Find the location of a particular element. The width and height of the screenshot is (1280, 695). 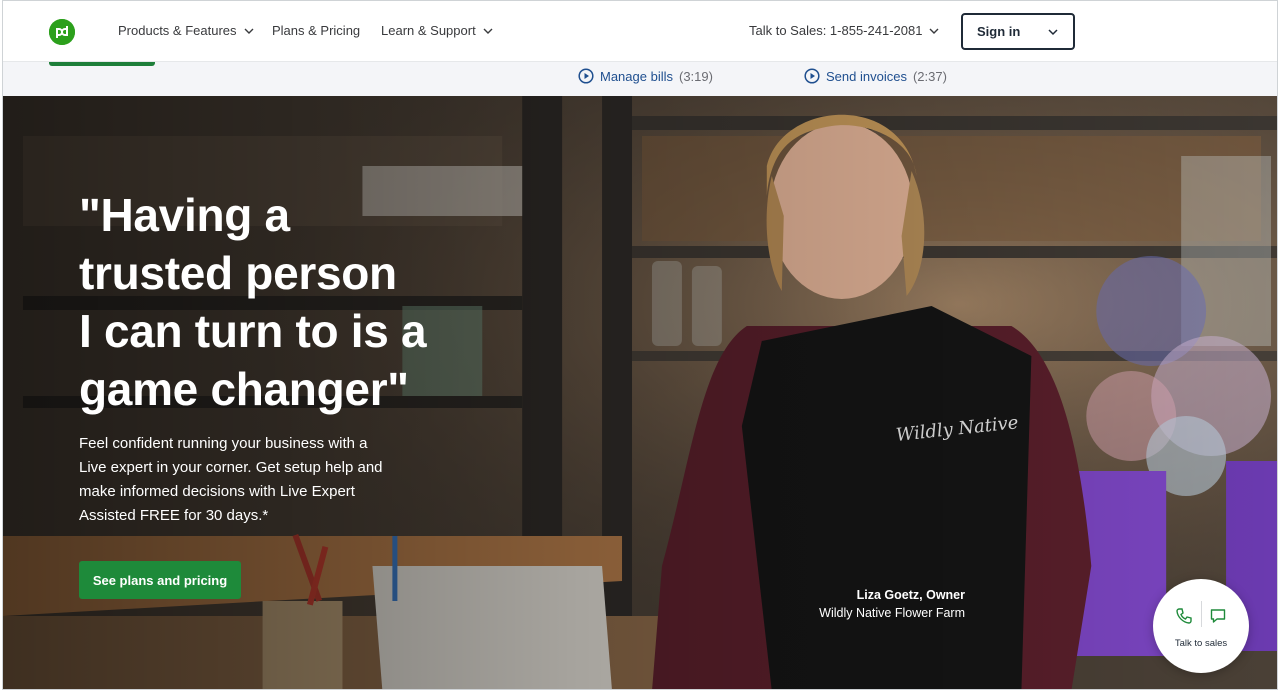

talk-to-sales-dropdown: Talk to Sales: 1-855-241-2081 is located at coordinates (844, 30).